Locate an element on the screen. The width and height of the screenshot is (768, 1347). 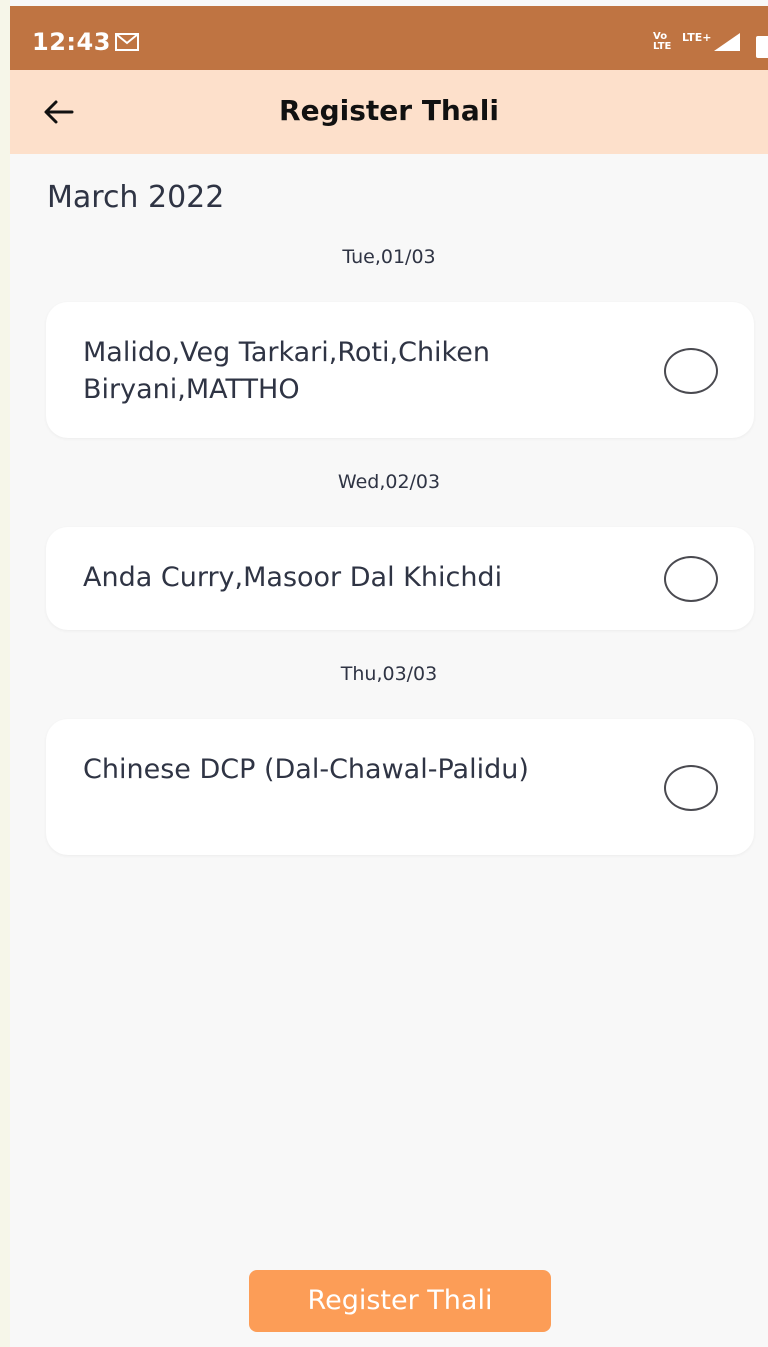
menu-card-wed: Anda Curry,Masoor Dal Khichdi is located at coordinates (400, 578).